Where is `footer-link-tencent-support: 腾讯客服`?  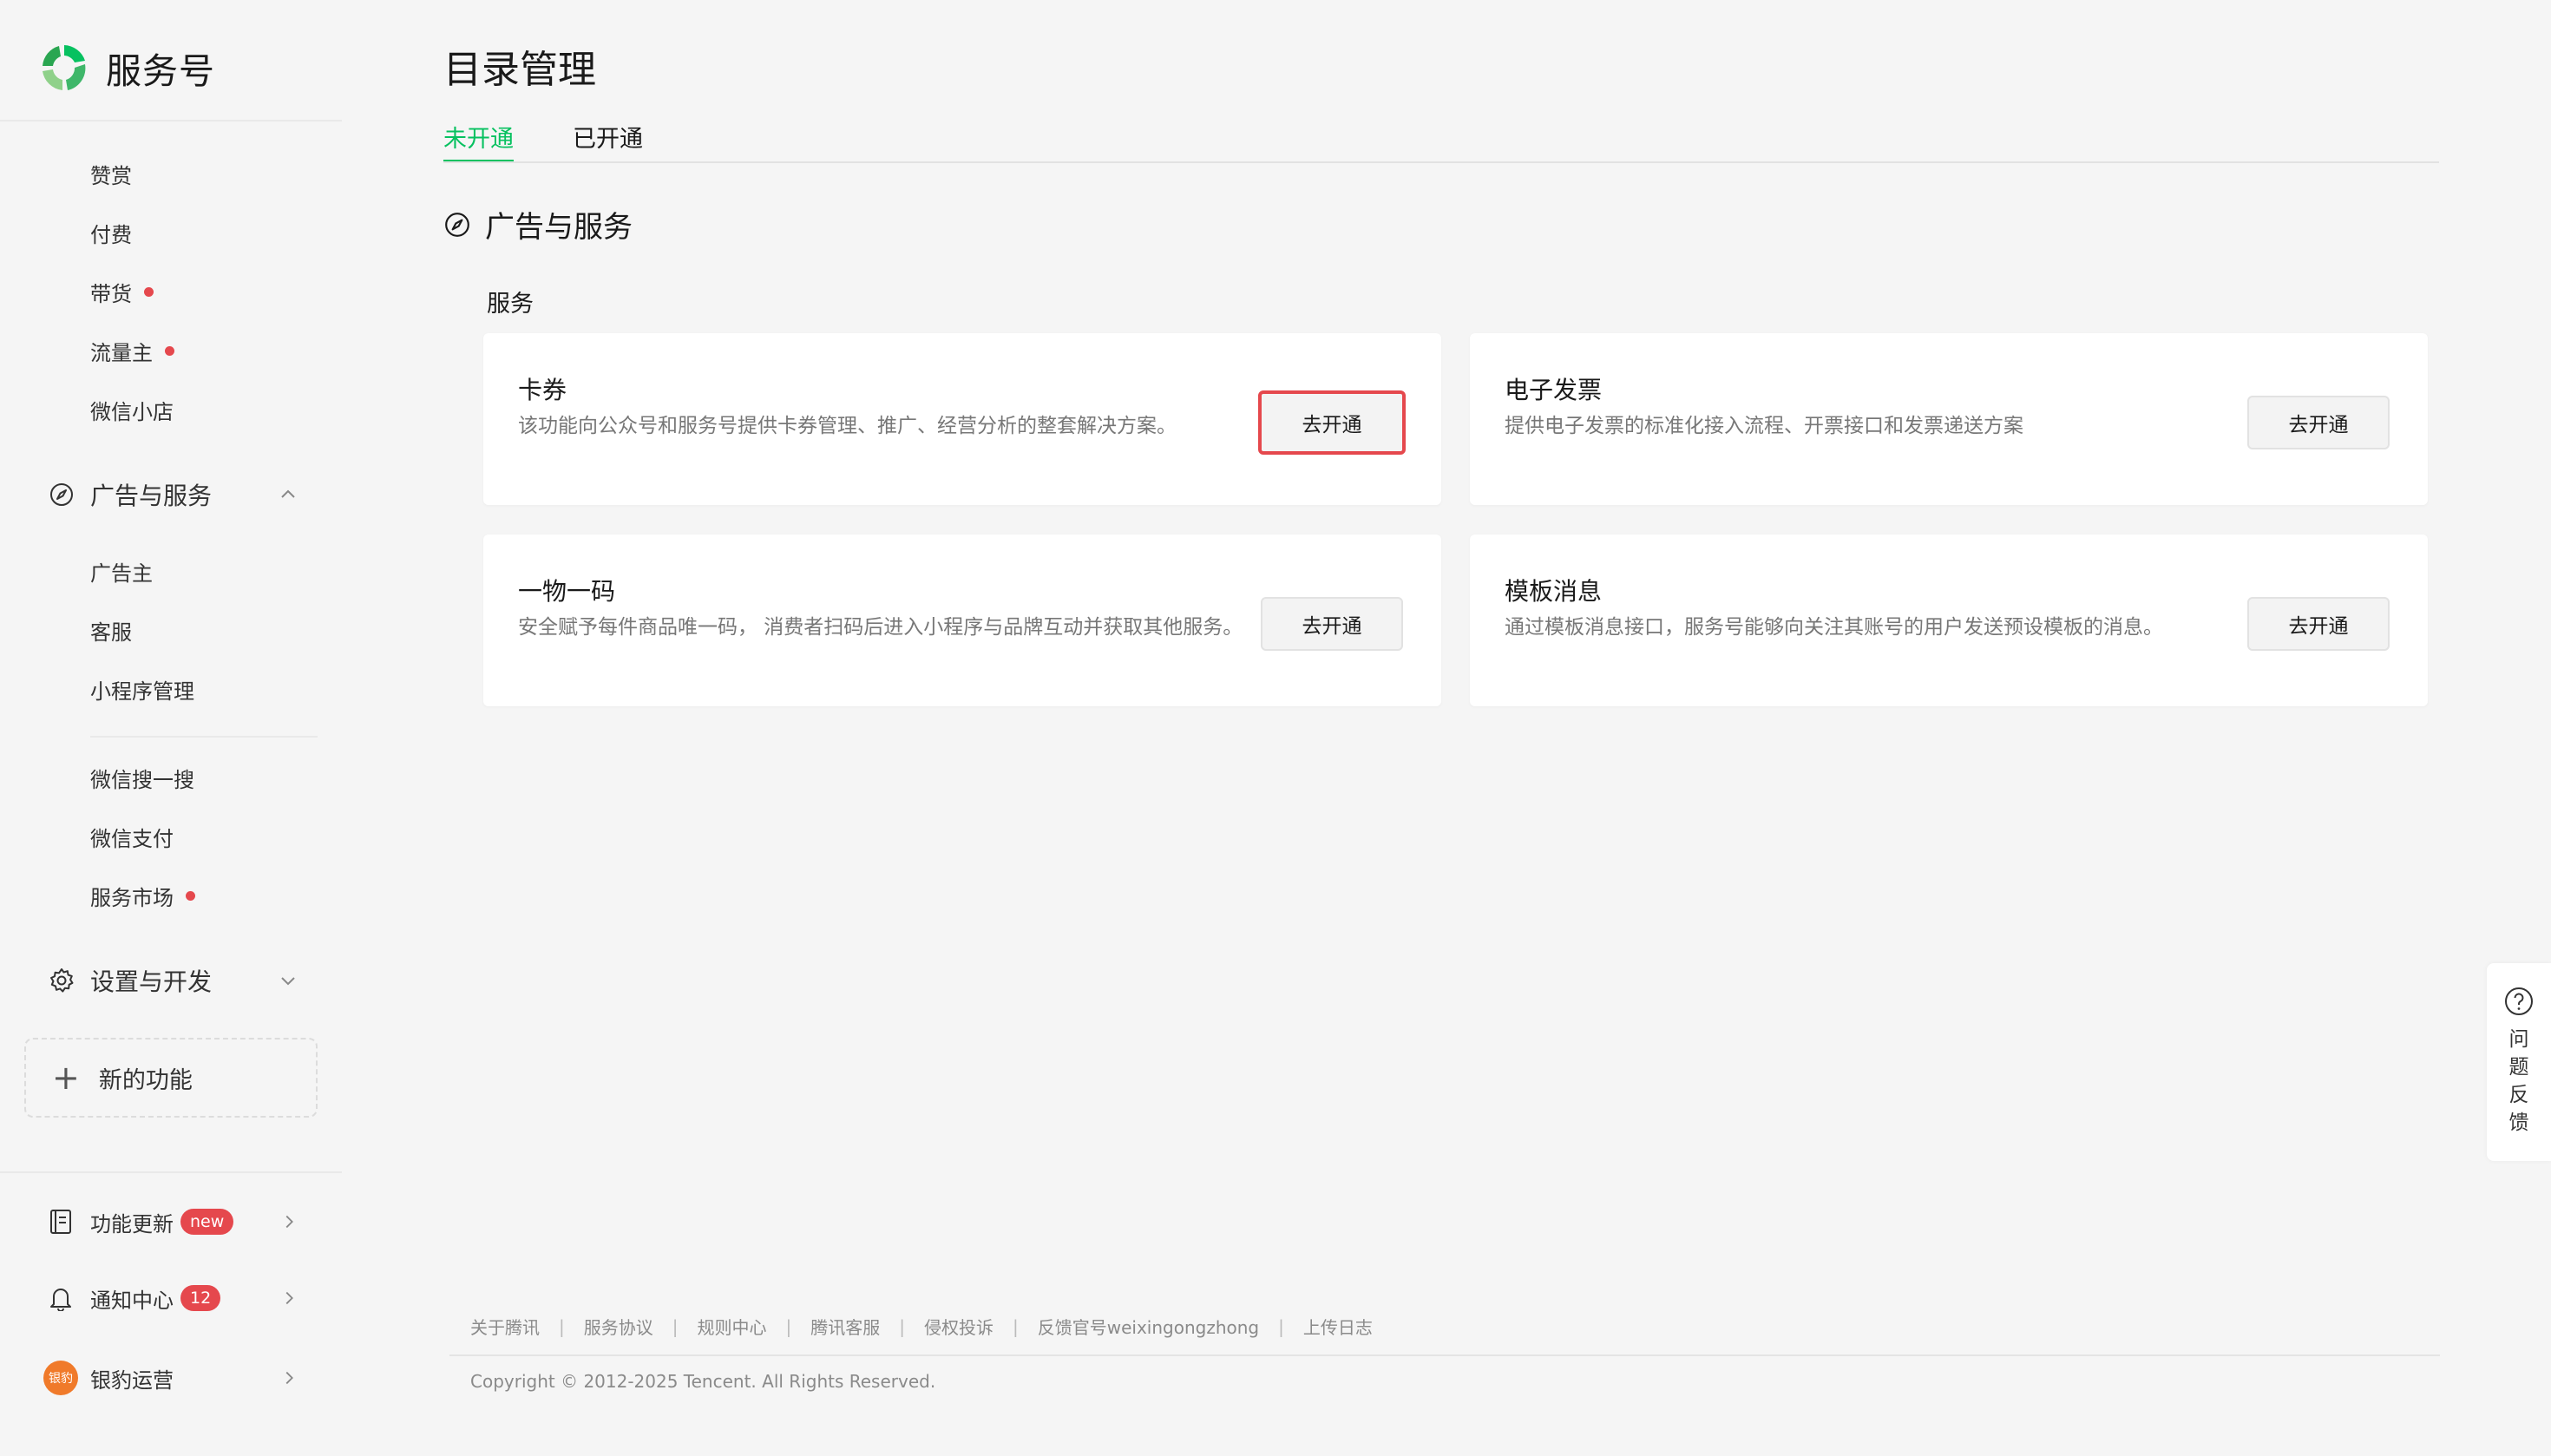
footer-link-tencent-support: 腾讯客服 is located at coordinates (845, 1326).